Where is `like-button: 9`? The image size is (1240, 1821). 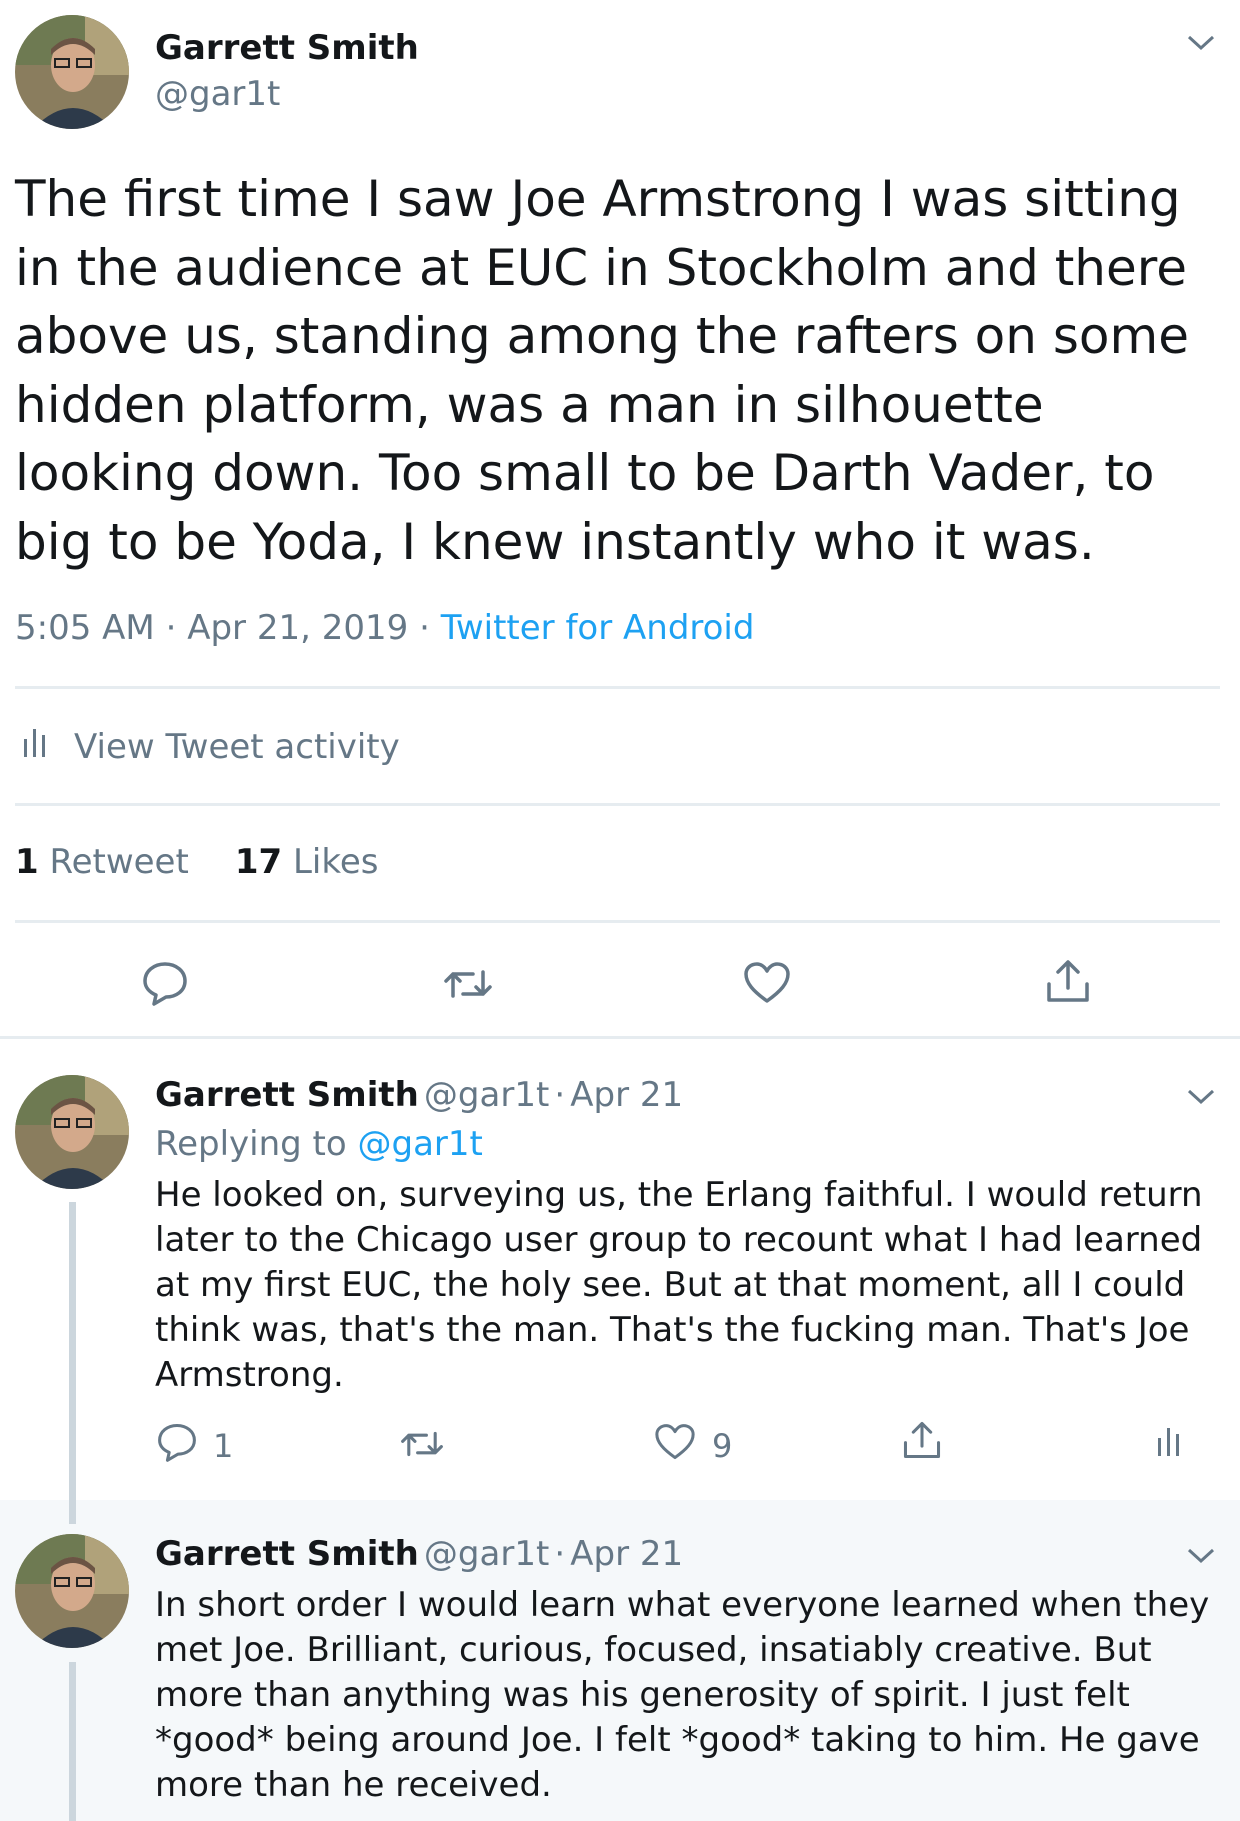 like-button: 9 is located at coordinates (693, 1446).